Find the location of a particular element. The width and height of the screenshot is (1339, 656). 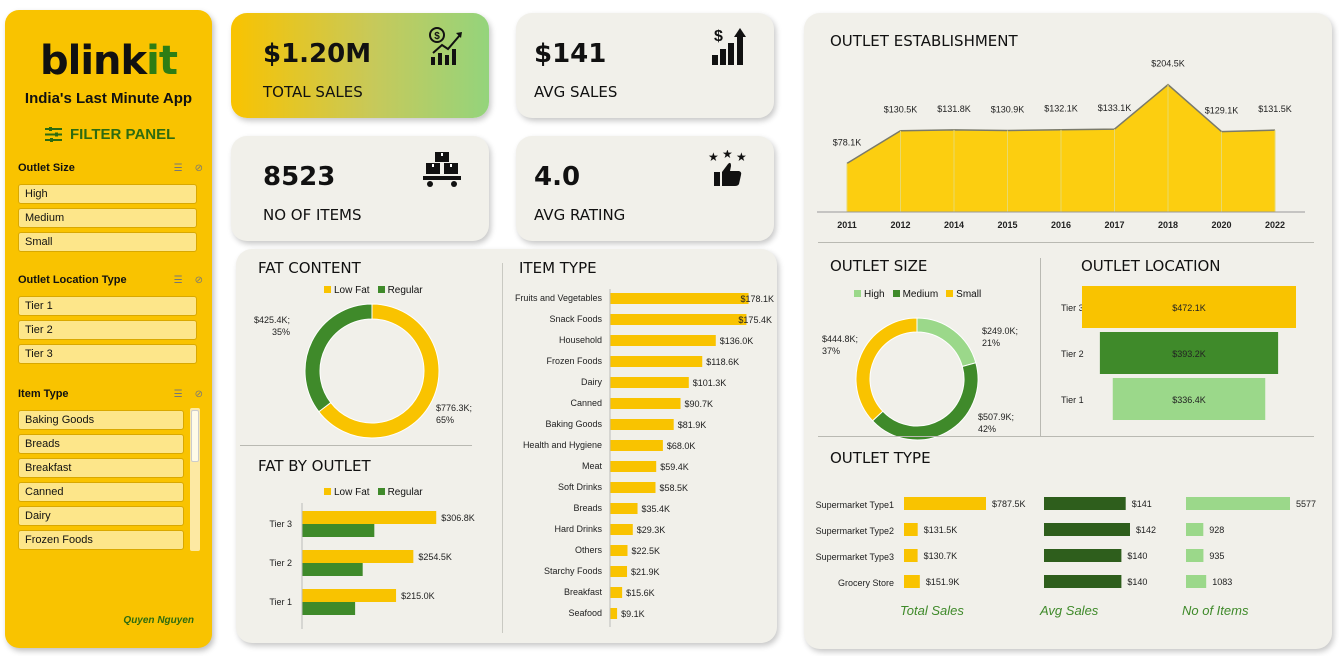

brand-logo: blinkit is located at coordinates (109, 61).